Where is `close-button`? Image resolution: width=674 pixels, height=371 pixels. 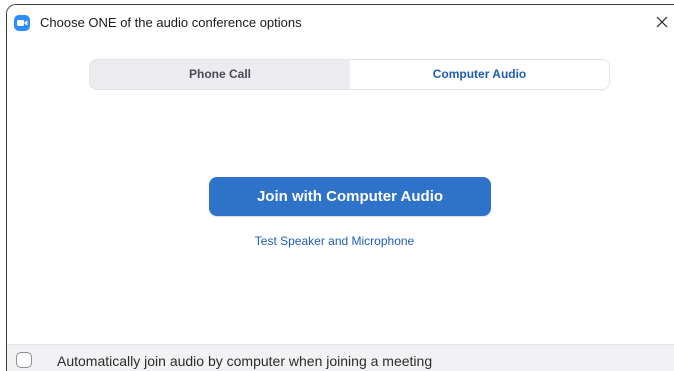 close-button is located at coordinates (663, 23).